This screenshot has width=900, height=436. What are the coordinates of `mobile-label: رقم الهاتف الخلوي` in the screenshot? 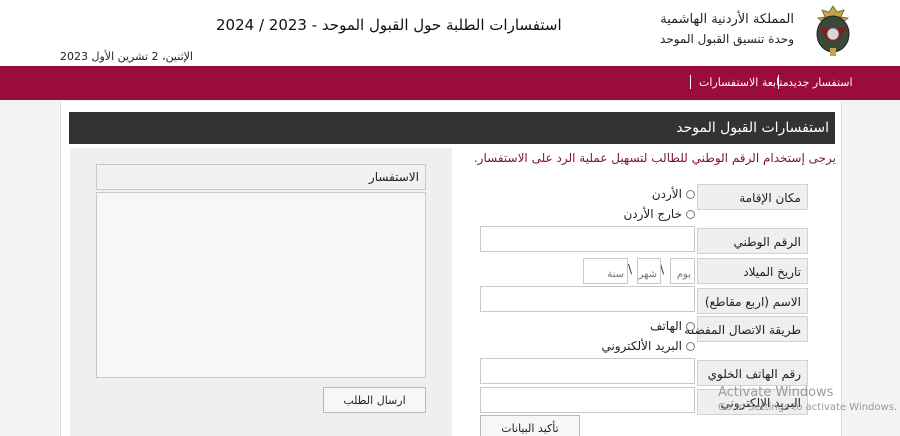 It's located at (752, 373).